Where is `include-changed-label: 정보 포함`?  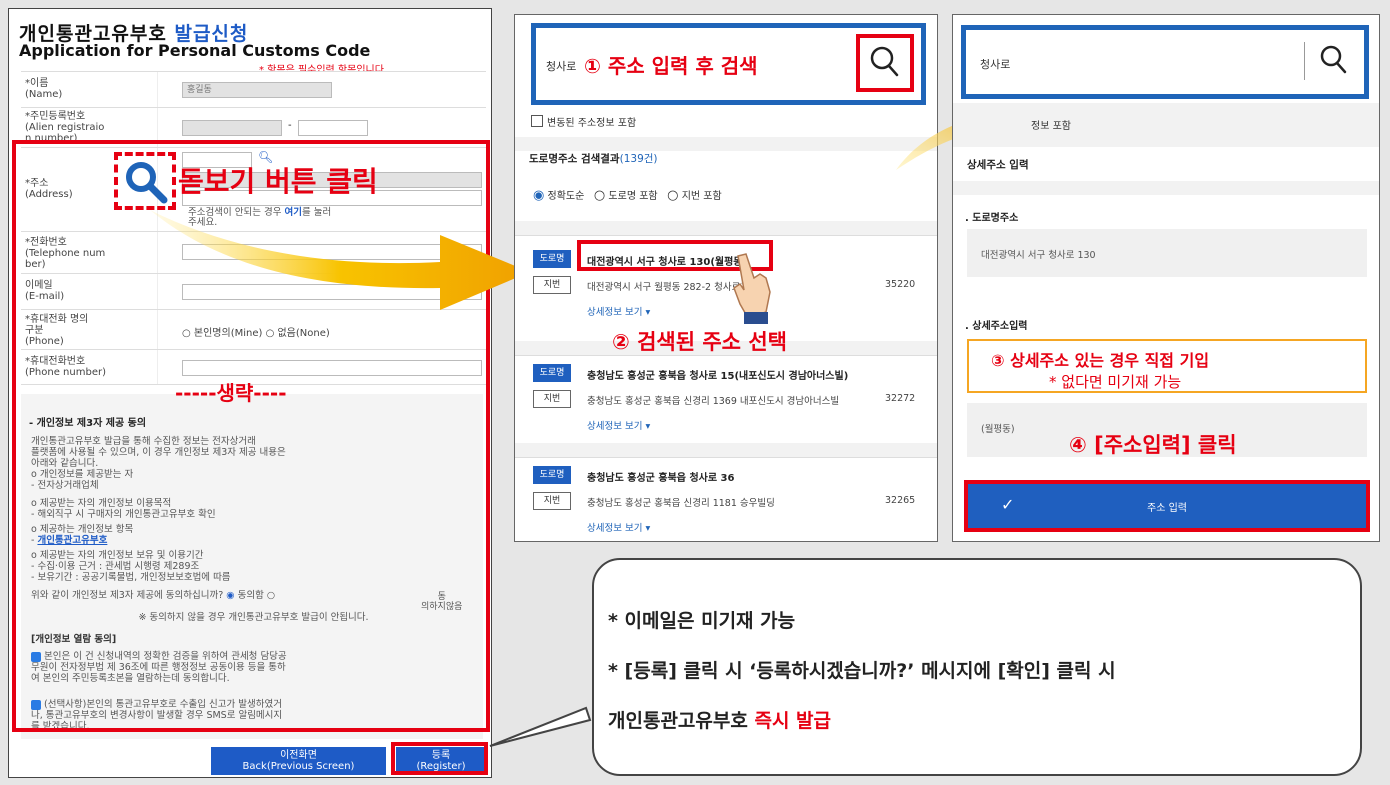 include-changed-label: 정보 포함 is located at coordinates (1051, 126).